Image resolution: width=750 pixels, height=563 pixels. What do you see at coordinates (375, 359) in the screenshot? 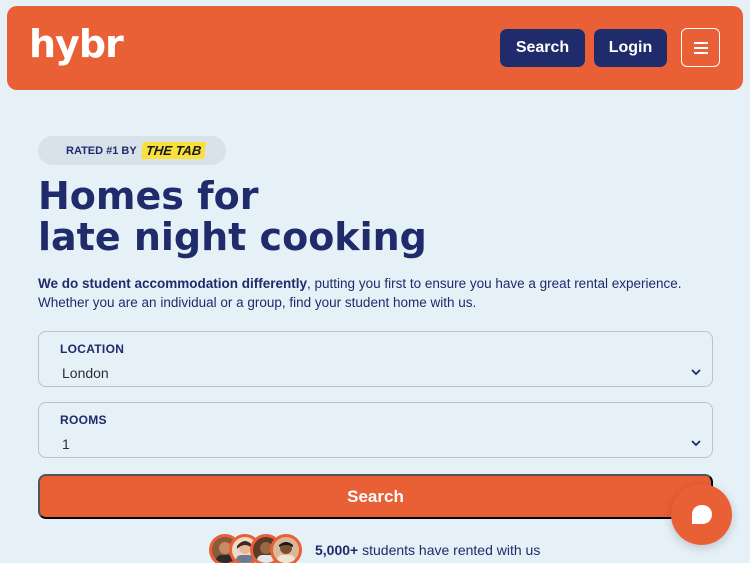
I see `location-select: LOCATION London` at bounding box center [375, 359].